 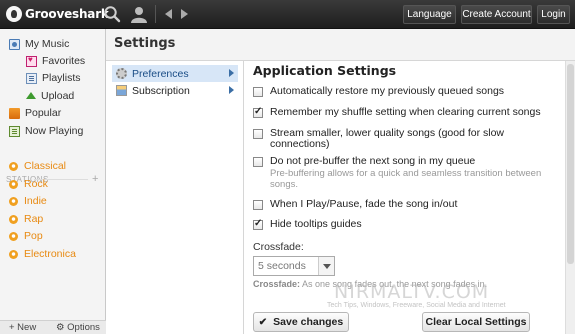 What do you see at coordinates (398, 224) in the screenshot?
I see `setting-hide-tooltips: Hide tooltips guides` at bounding box center [398, 224].